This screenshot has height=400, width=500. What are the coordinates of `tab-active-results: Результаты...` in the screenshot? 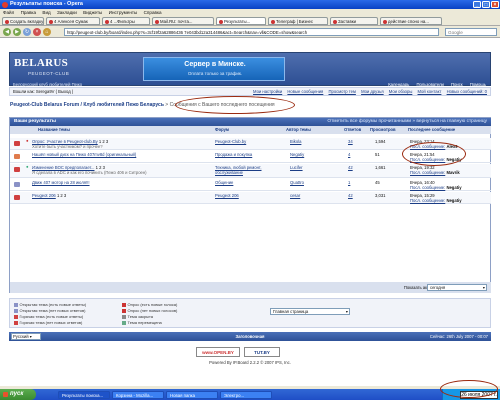 It's located at (241, 21).